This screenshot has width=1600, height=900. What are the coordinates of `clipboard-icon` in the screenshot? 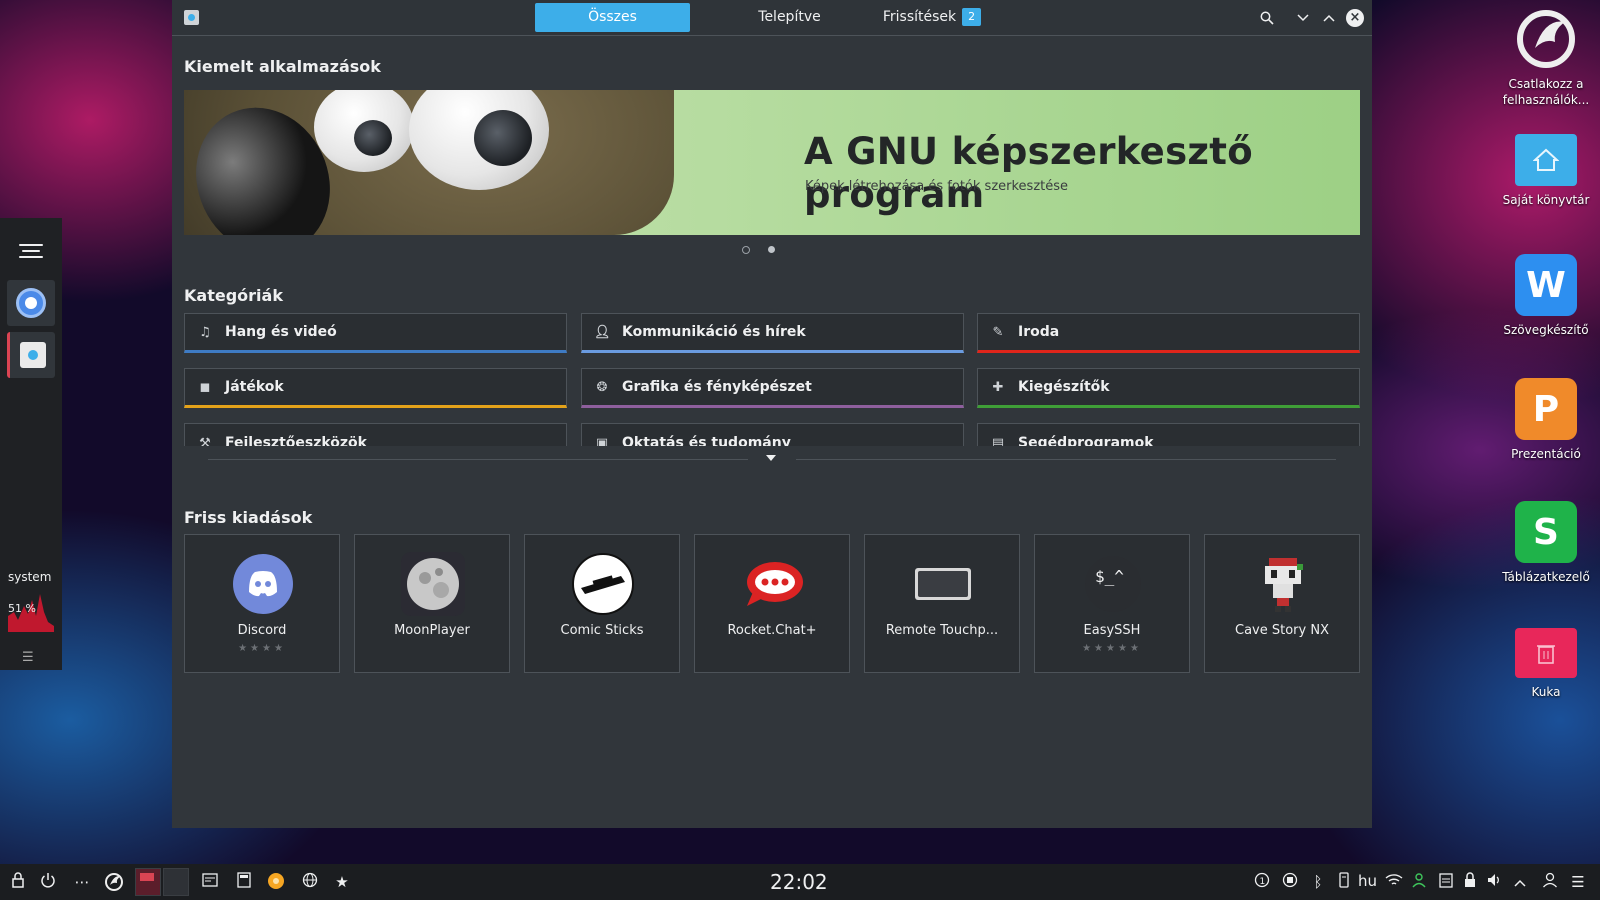 It's located at (1446, 882).